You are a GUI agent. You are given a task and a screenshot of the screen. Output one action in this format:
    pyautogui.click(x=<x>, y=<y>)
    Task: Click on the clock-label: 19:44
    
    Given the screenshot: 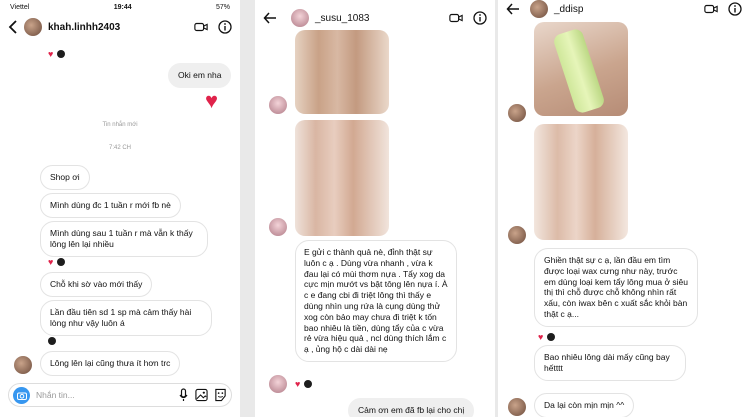 What is the action you would take?
    pyautogui.click(x=122, y=7)
    